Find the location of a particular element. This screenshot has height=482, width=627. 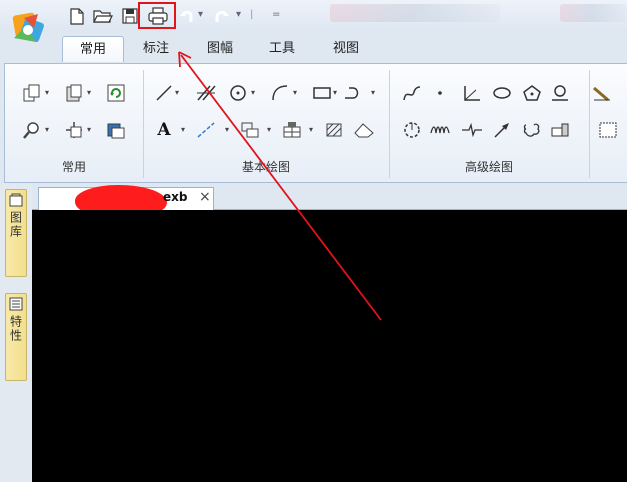

tab-home: 常用 is located at coordinates (93, 49).